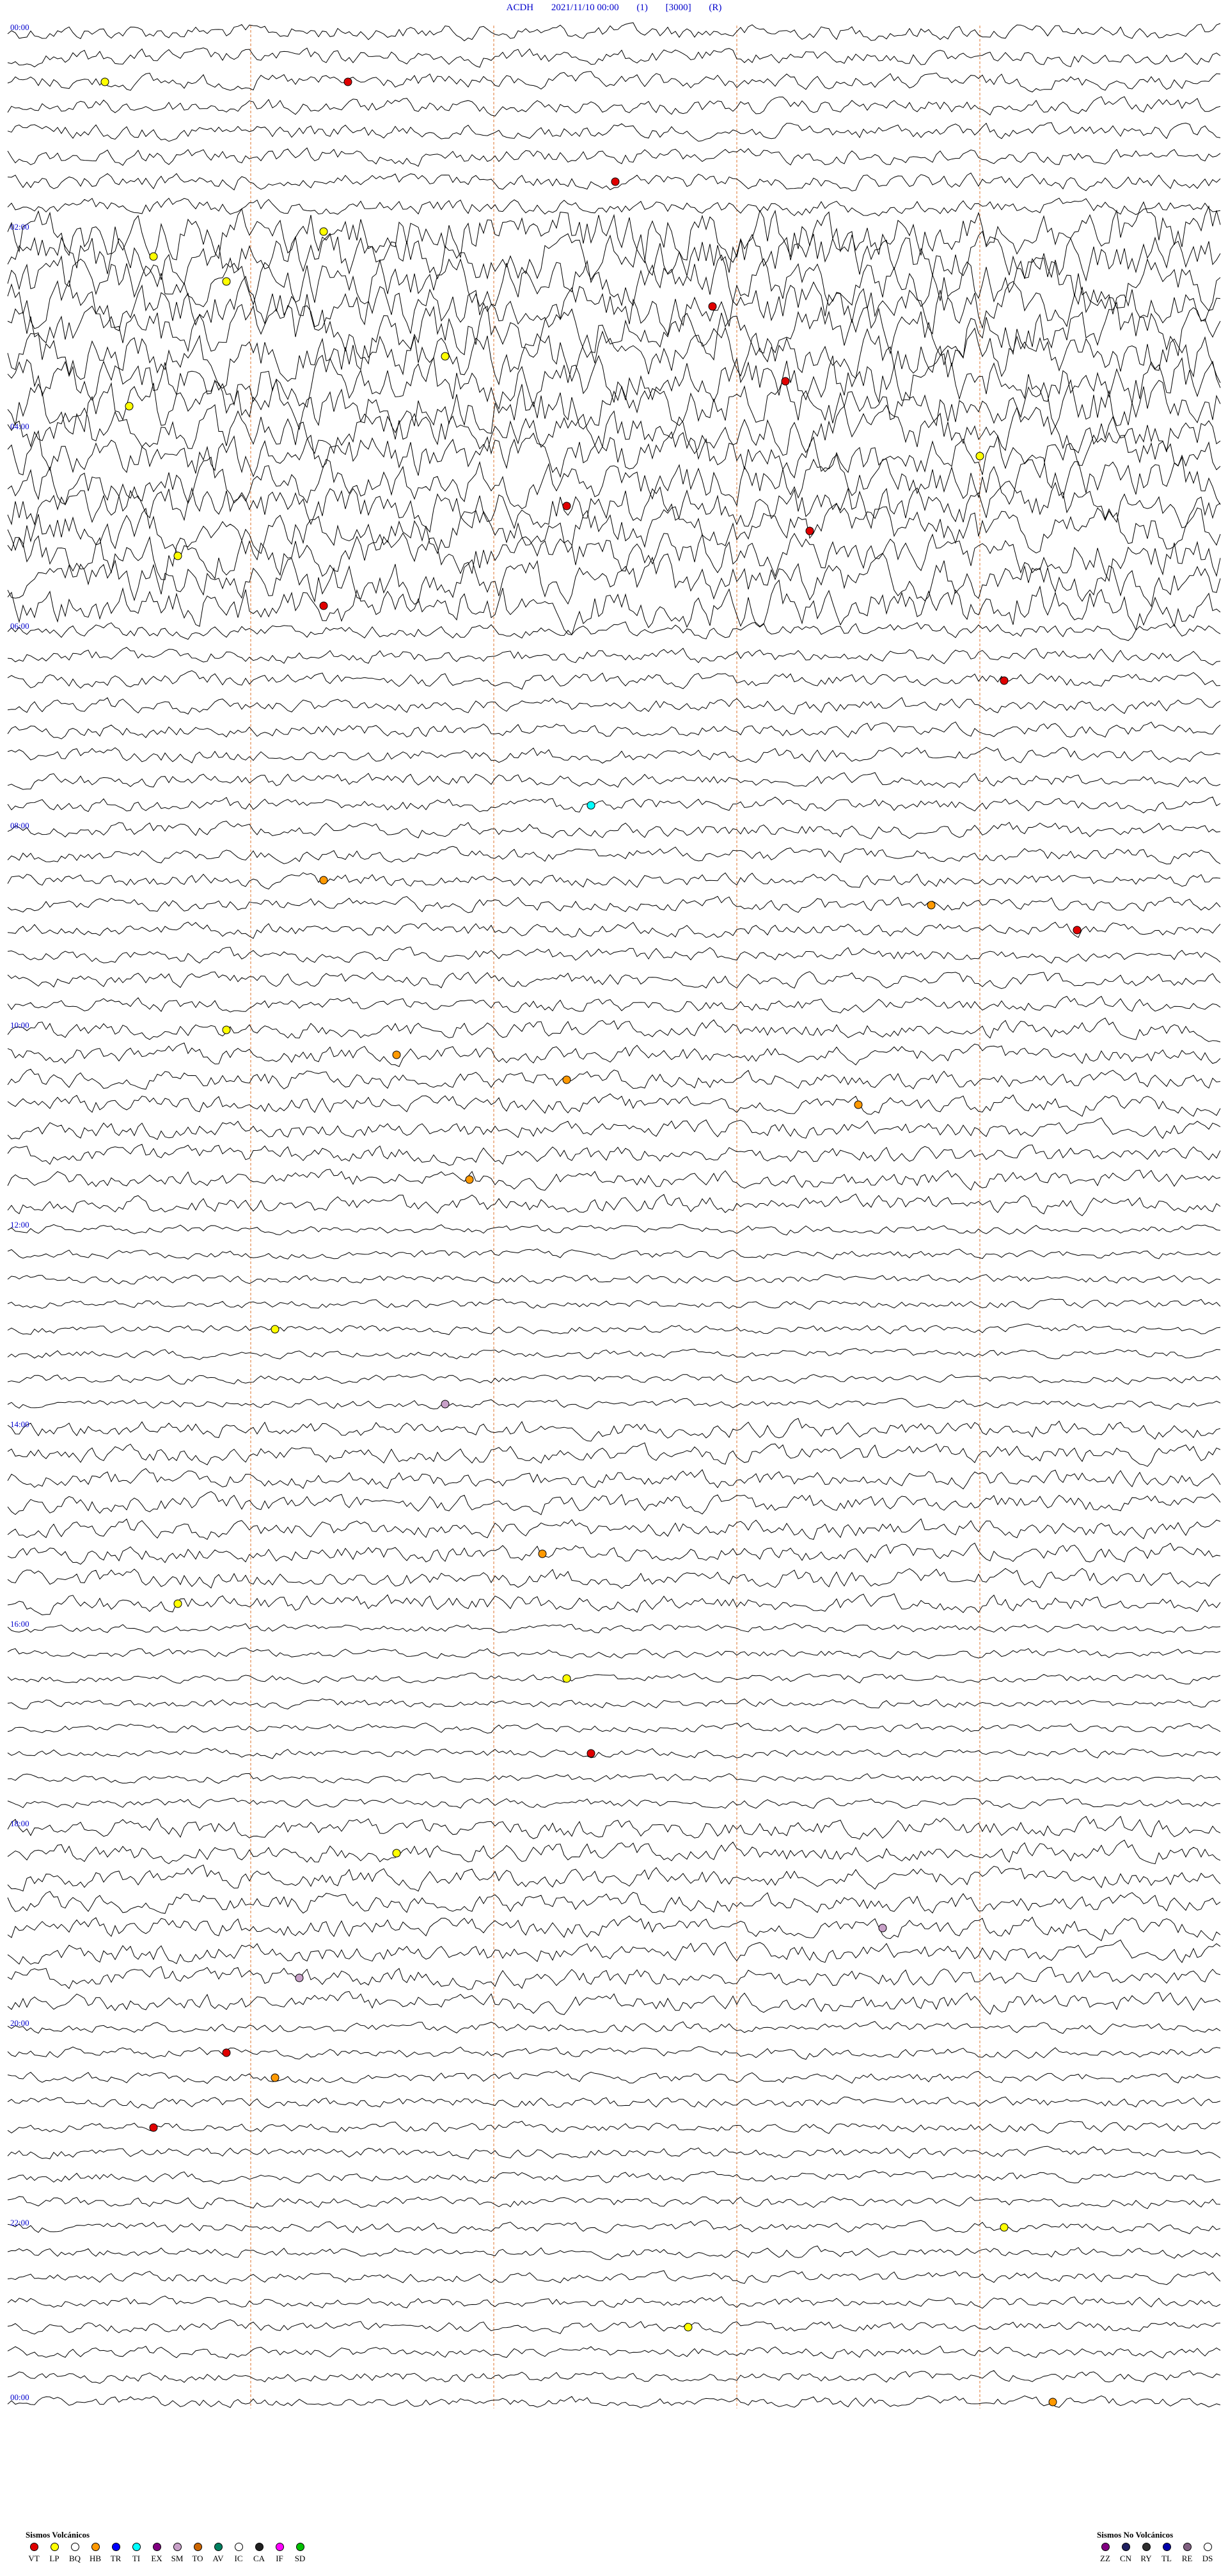  Describe the element at coordinates (19, 2023) in the screenshot. I see `time-label: 20:00` at that location.